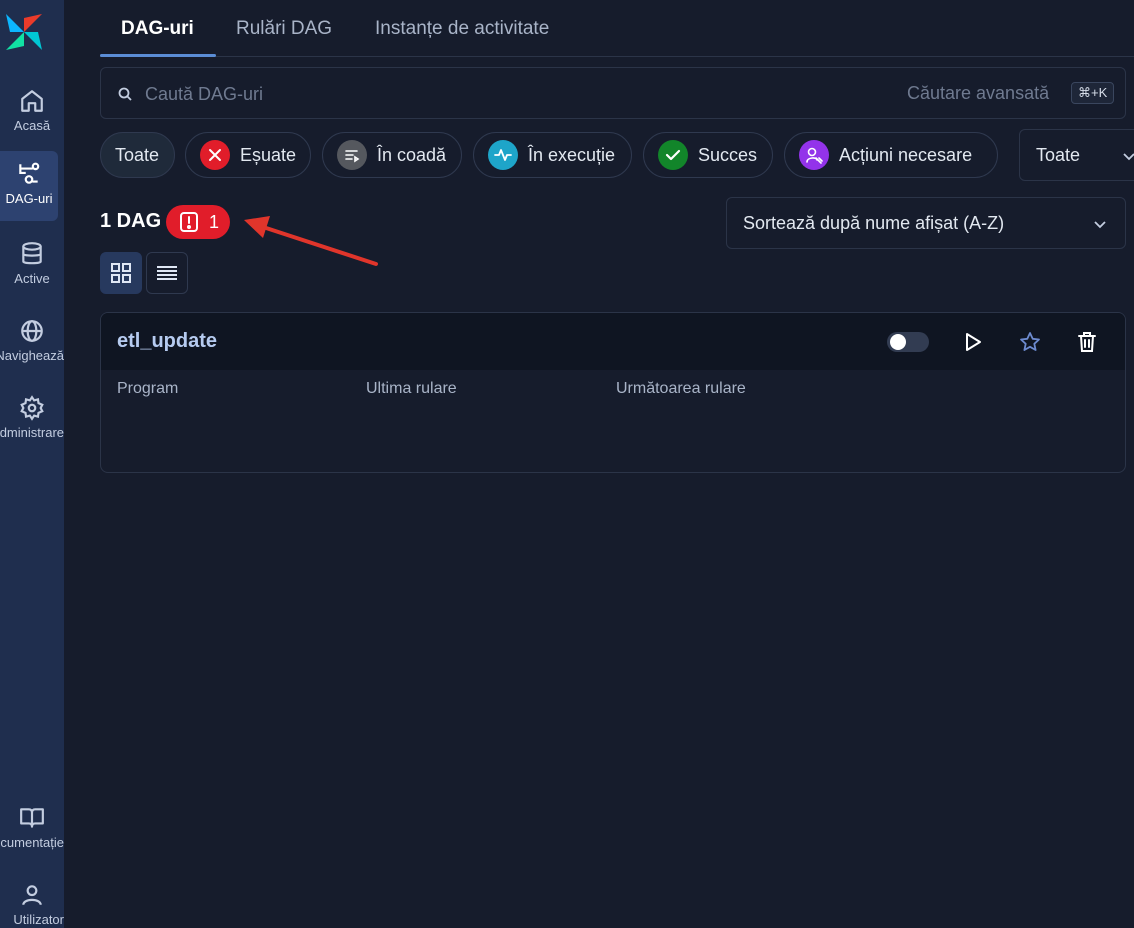 The image size is (1134, 928). I want to click on sidebar-item-label: Utilizator, so click(38, 919).